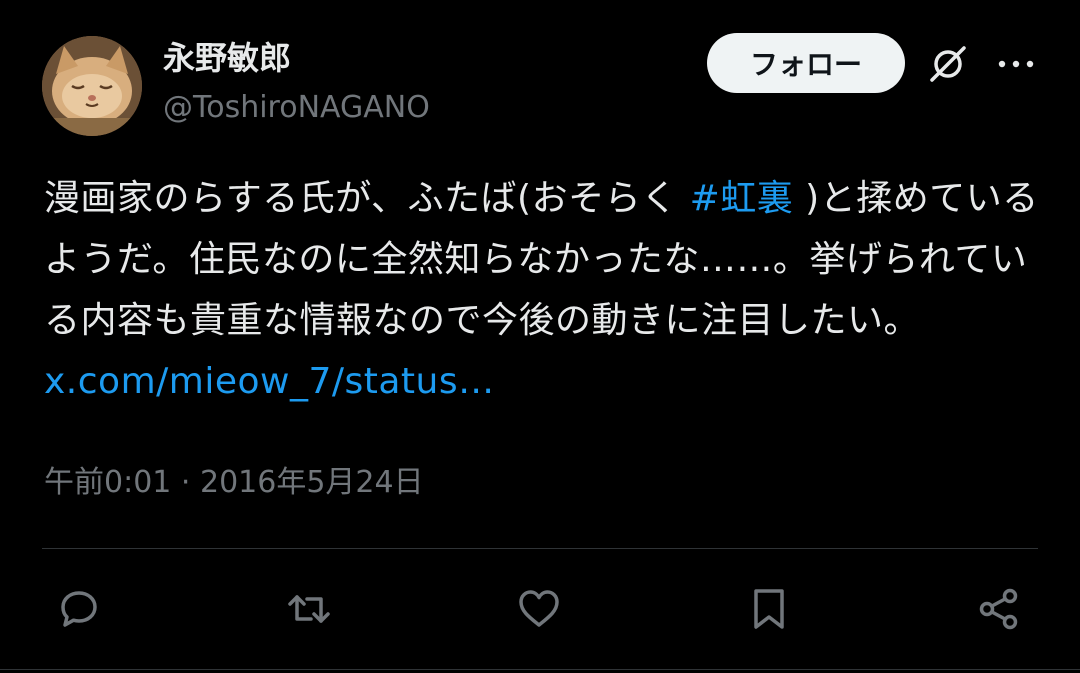 Image resolution: width=1080 pixels, height=673 pixels. What do you see at coordinates (742, 198) in the screenshot?
I see `hashtag-link: #虹裏` at bounding box center [742, 198].